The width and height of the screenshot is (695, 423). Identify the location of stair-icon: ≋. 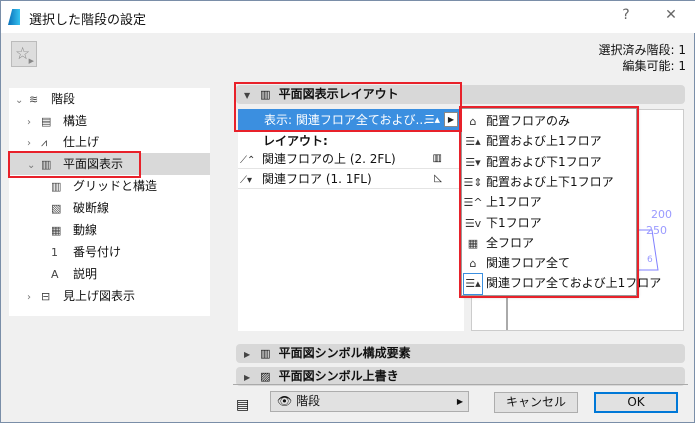
(34, 99).